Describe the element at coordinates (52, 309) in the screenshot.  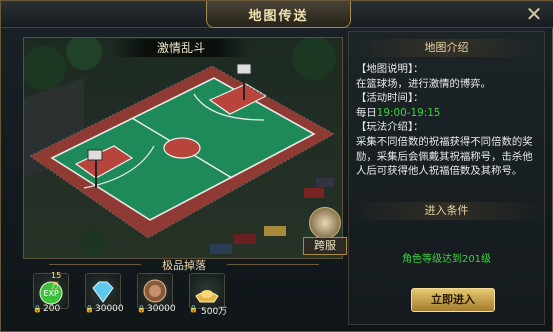
I see `item-count: 200` at that location.